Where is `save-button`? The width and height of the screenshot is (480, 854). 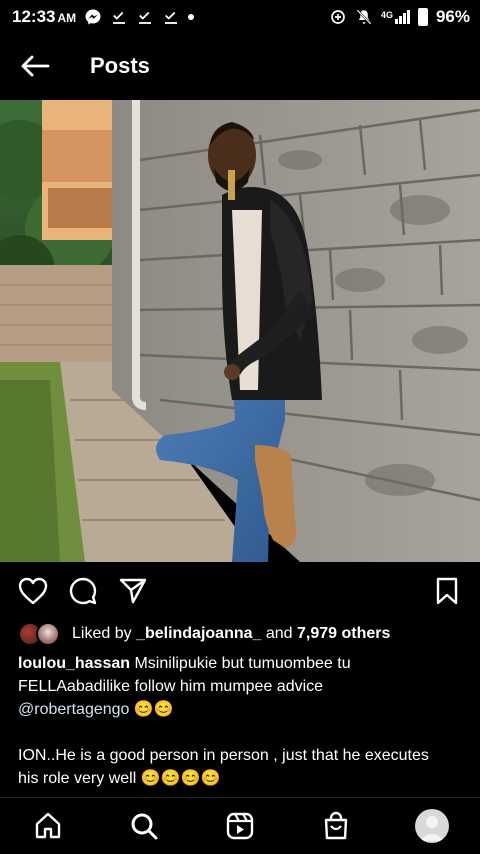
save-button is located at coordinates (447, 591).